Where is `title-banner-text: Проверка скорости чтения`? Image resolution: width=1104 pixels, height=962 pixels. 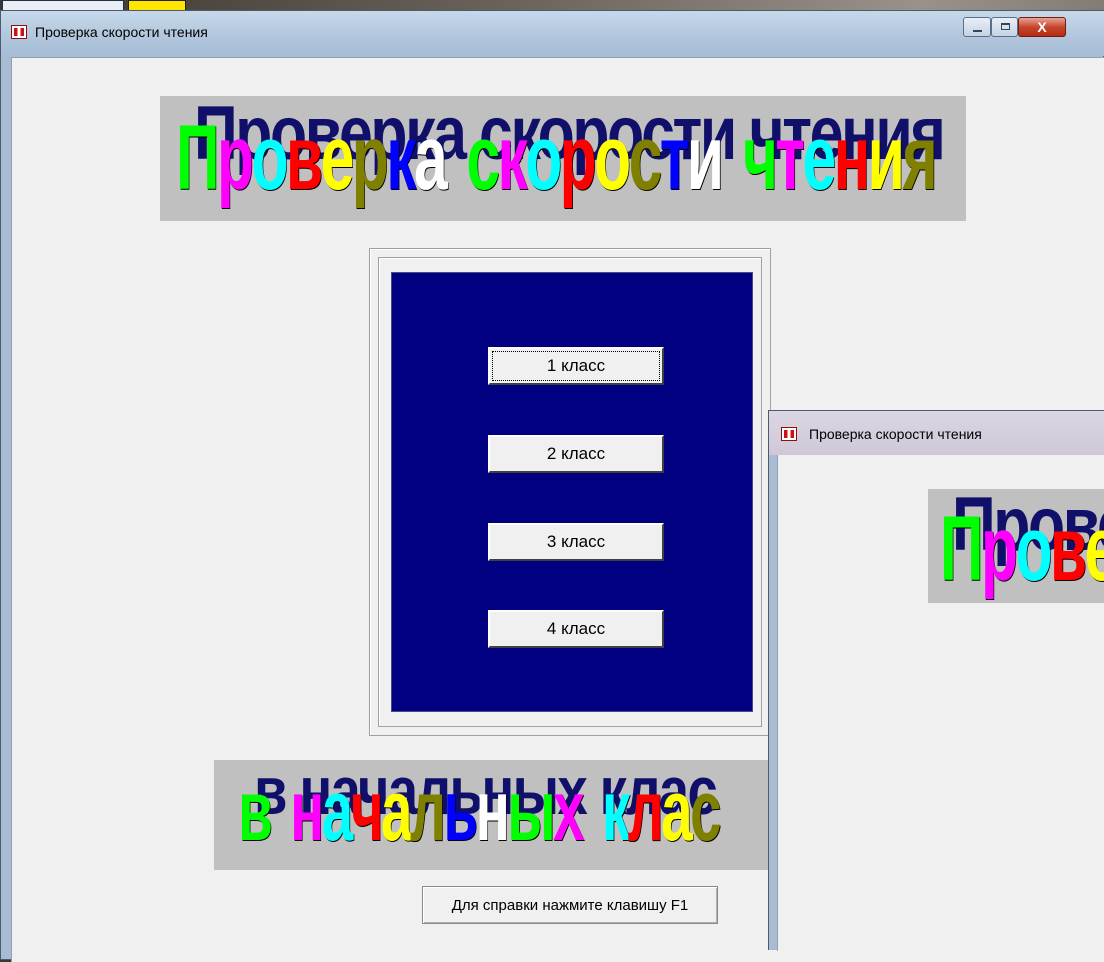
title-banner-text: Проверка скорости чтения is located at coordinates (557, 158).